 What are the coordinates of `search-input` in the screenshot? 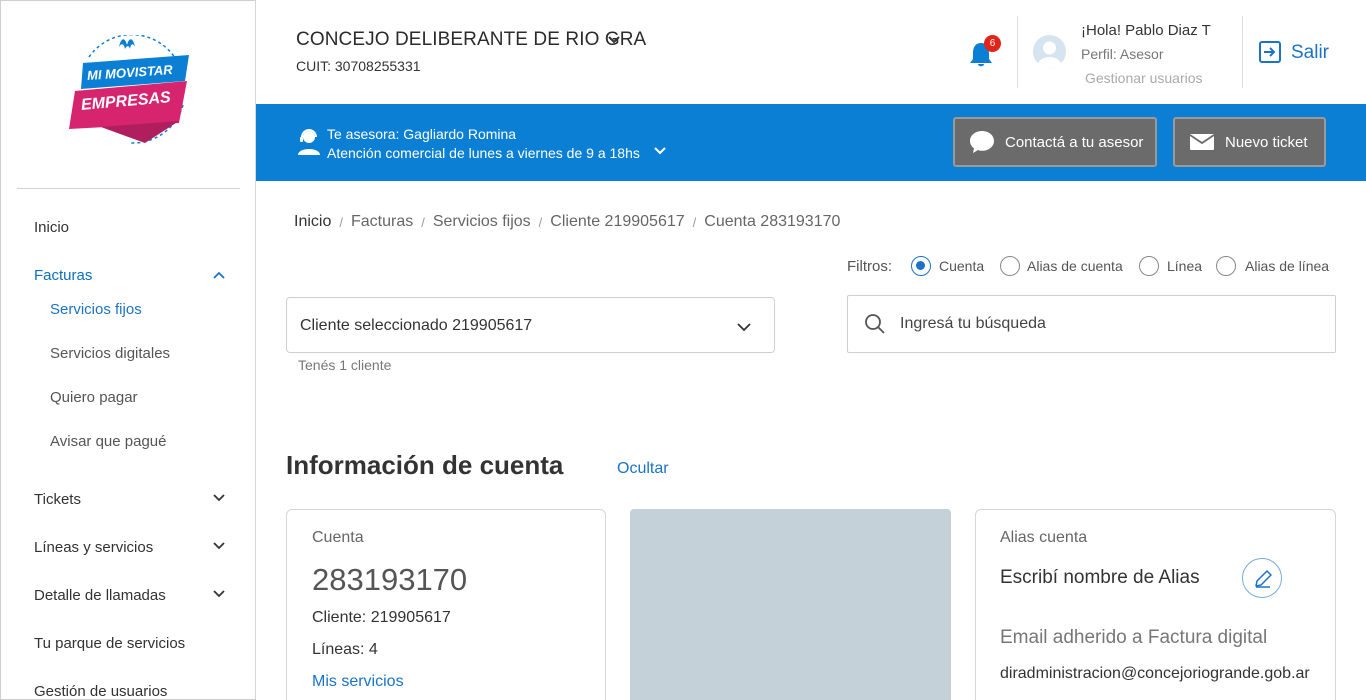 It's located at (1110, 324).